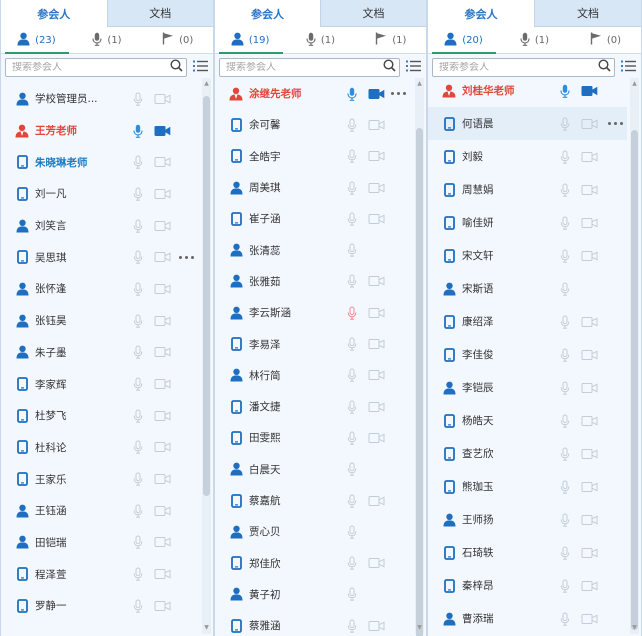 The height and width of the screenshot is (636, 642). What do you see at coordinates (313, 249) in the screenshot?
I see `participant-row: 张清蕊` at bounding box center [313, 249].